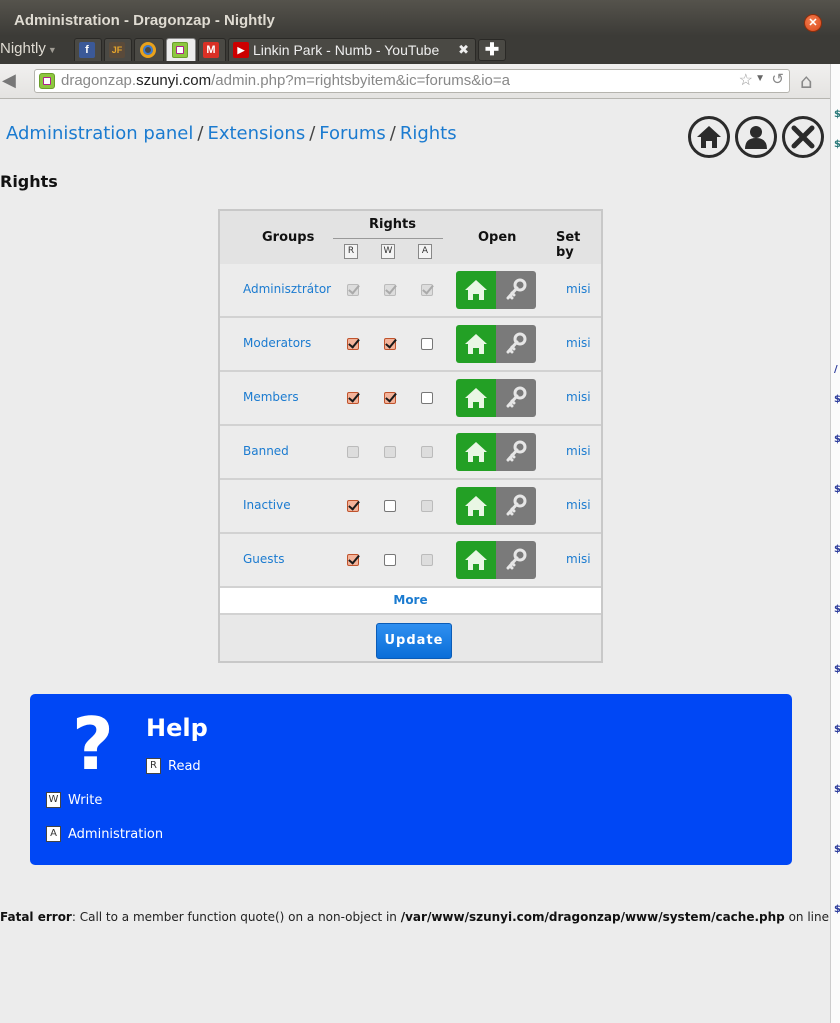 The image size is (840, 1023). I want to click on nightly-menu: Nightly ▼, so click(28, 48).